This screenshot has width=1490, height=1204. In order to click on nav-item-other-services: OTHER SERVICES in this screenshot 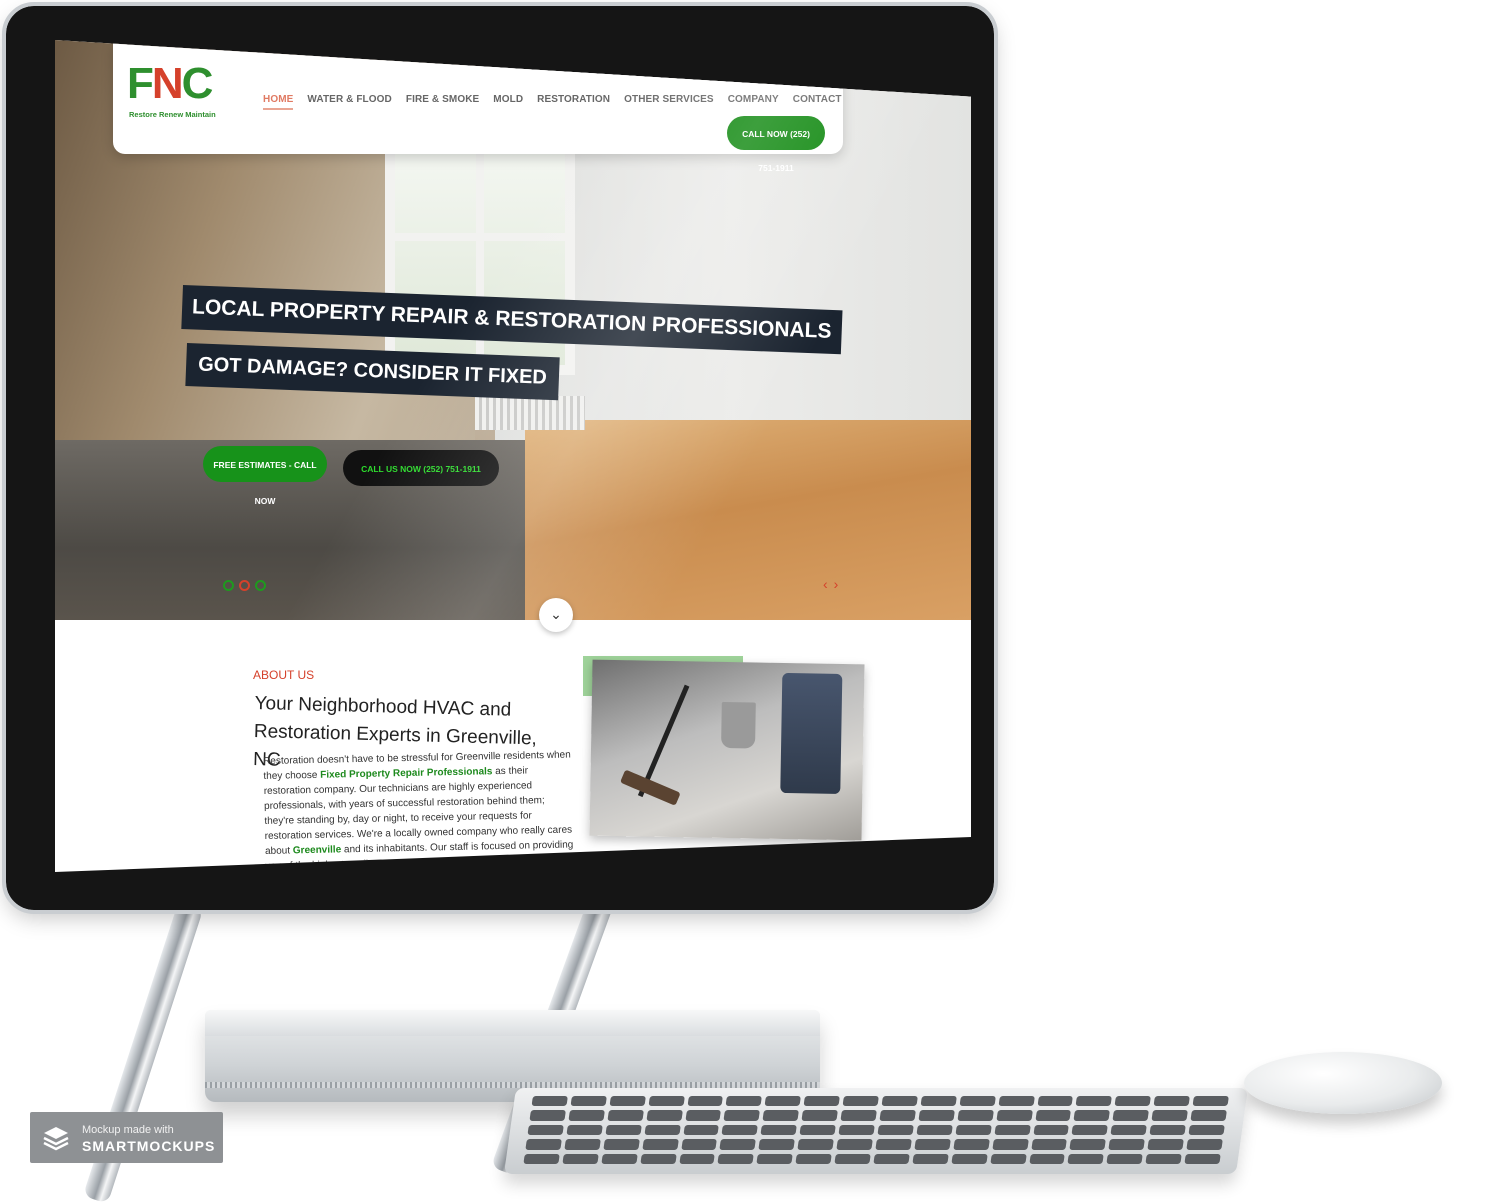, I will do `click(669, 102)`.